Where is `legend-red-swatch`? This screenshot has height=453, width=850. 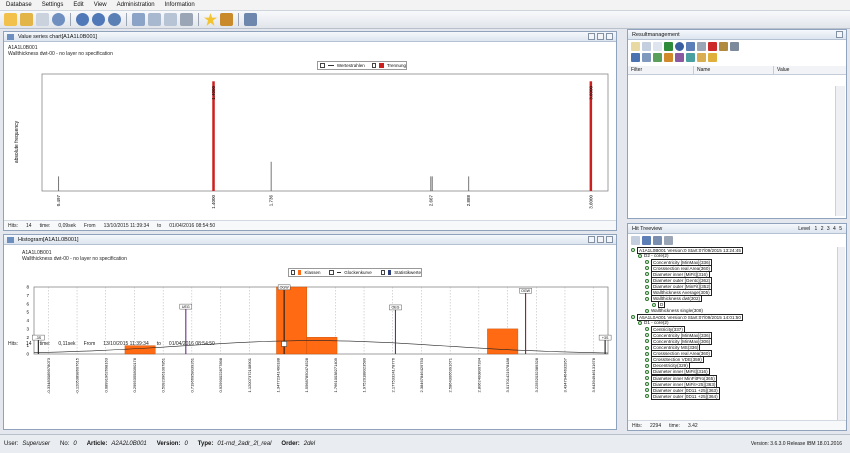 legend-red-swatch is located at coordinates (381, 65).